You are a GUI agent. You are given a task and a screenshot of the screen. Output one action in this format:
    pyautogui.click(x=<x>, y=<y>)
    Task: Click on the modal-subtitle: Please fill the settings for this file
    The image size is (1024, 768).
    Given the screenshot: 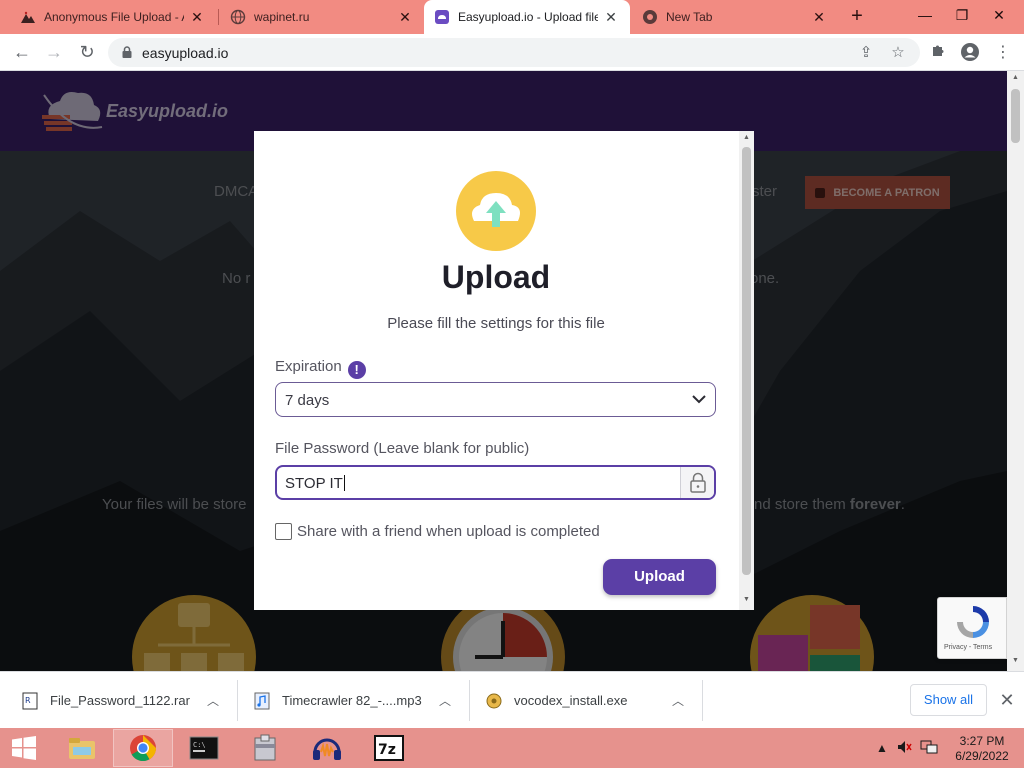 What is the action you would take?
    pyautogui.click(x=496, y=323)
    